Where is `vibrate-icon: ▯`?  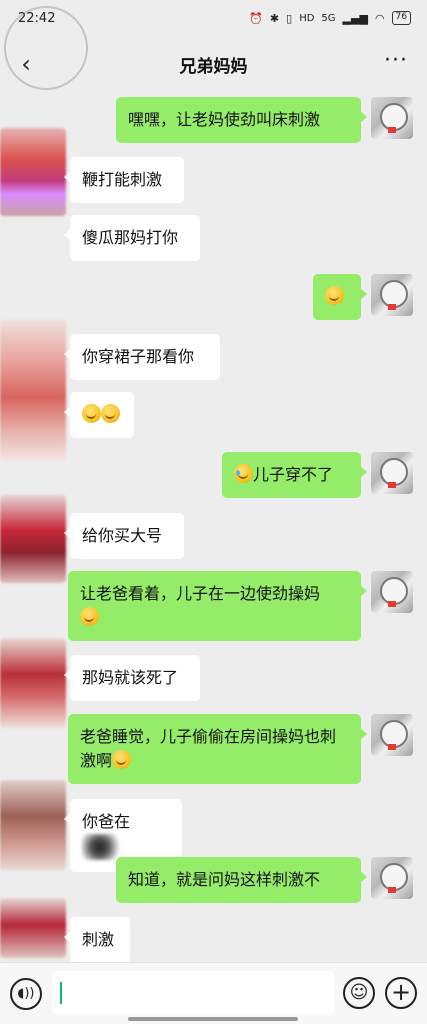 vibrate-icon: ▯ is located at coordinates (289, 18).